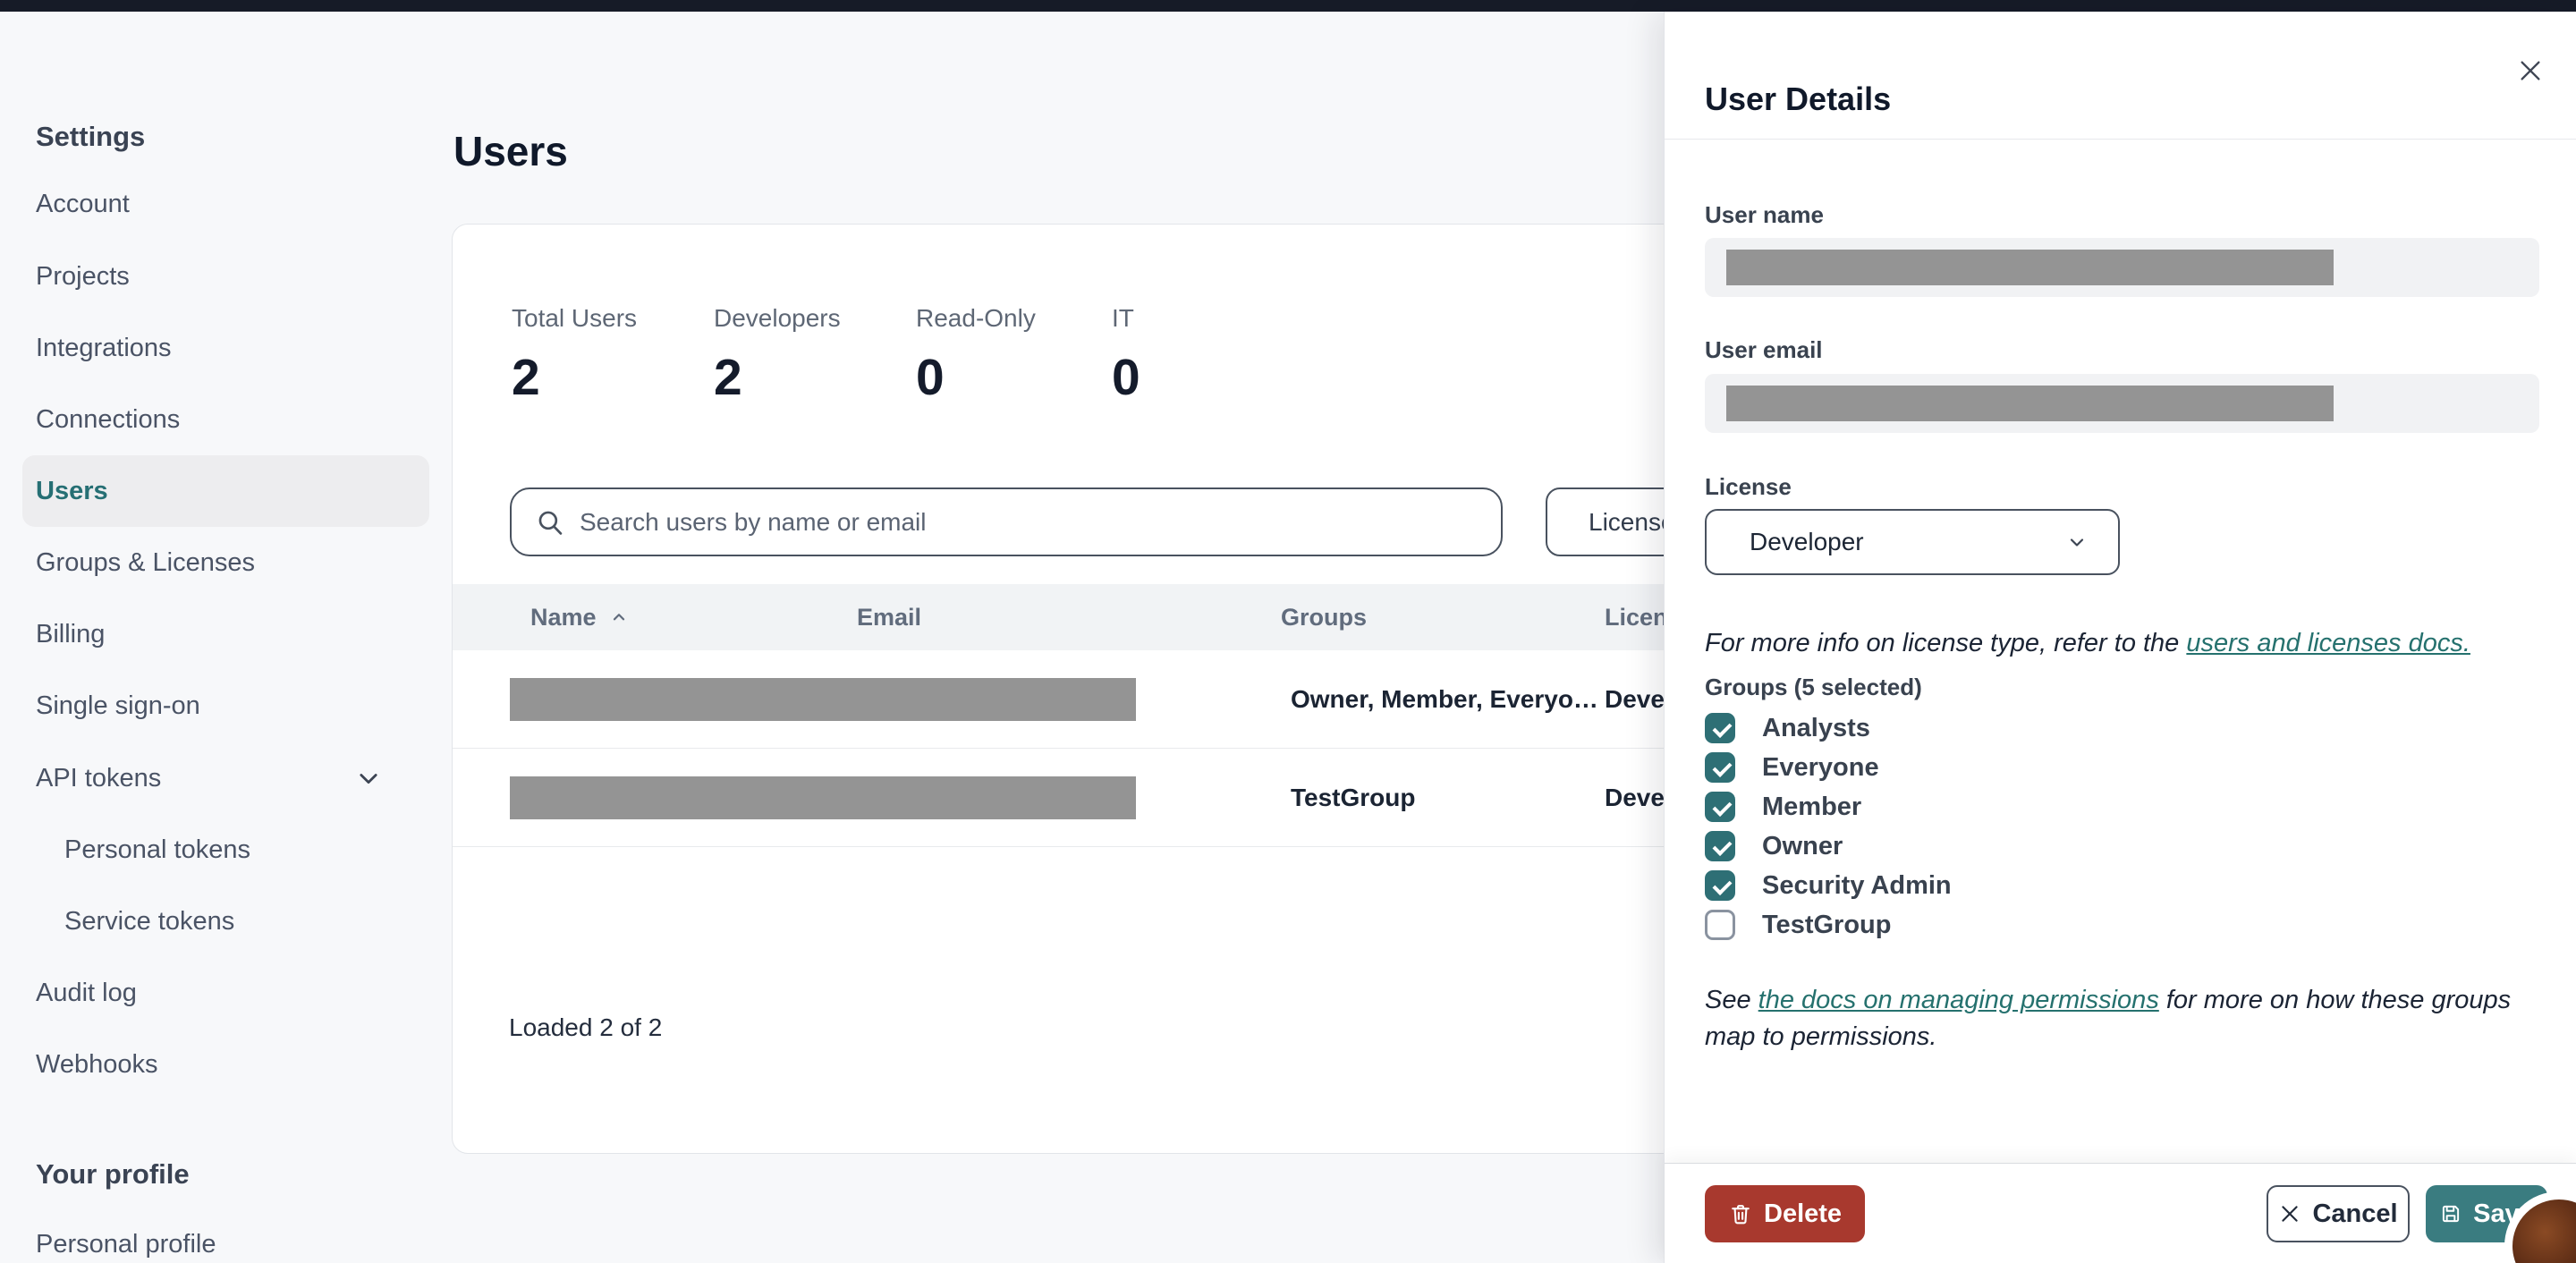 The height and width of the screenshot is (1263, 2576). I want to click on license-select: Developer, so click(1912, 542).